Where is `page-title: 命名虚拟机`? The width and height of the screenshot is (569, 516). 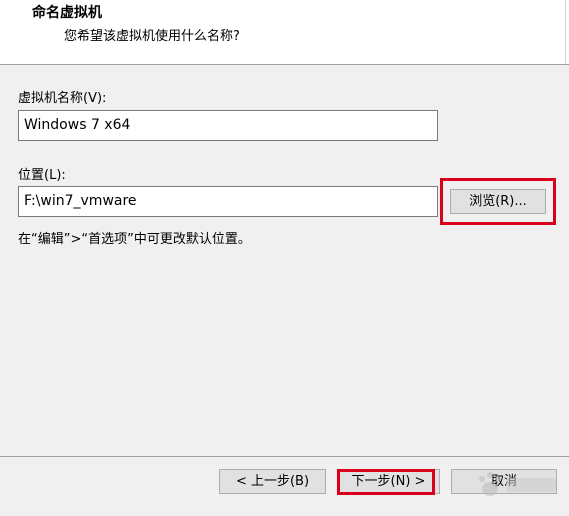 page-title: 命名虚拟机 is located at coordinates (67, 13).